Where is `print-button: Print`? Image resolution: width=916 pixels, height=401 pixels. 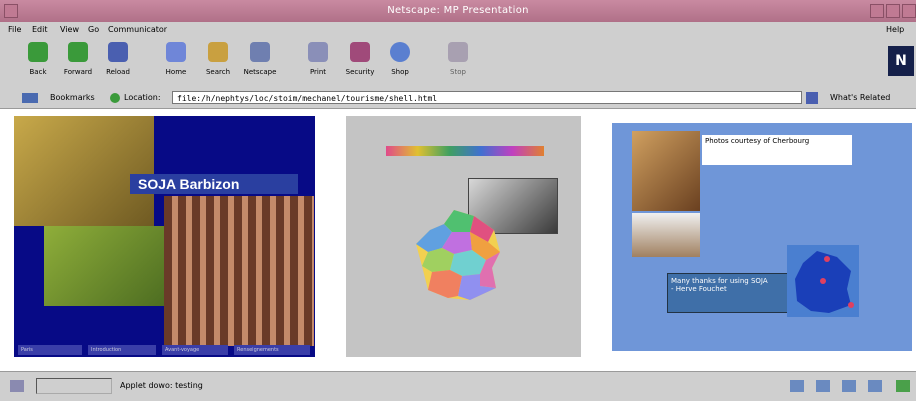
print-button: Print is located at coordinates (318, 63).